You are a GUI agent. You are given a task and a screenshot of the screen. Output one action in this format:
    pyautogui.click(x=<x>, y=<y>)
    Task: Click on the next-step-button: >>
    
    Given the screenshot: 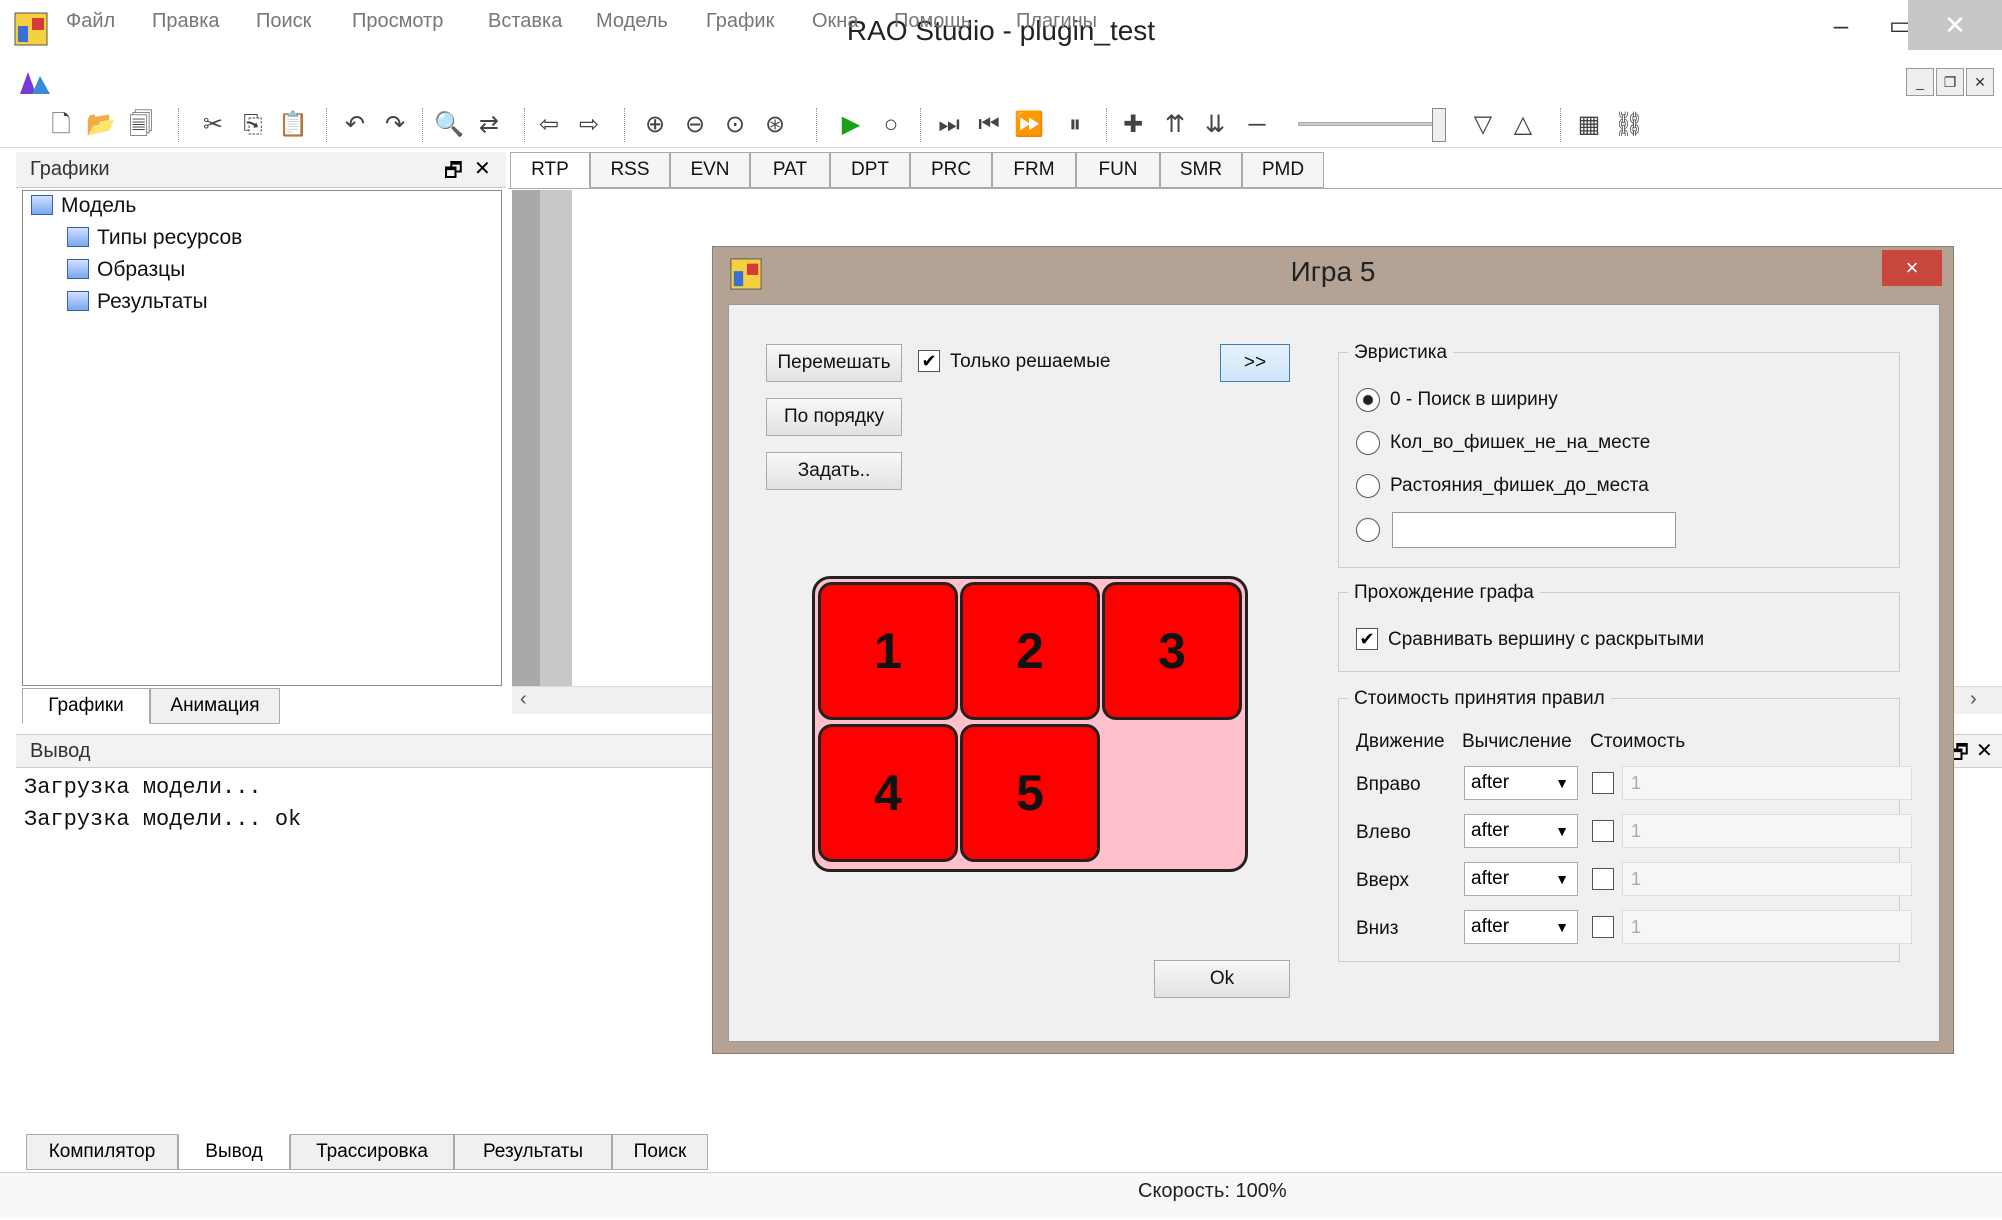 What is the action you would take?
    pyautogui.click(x=1255, y=363)
    